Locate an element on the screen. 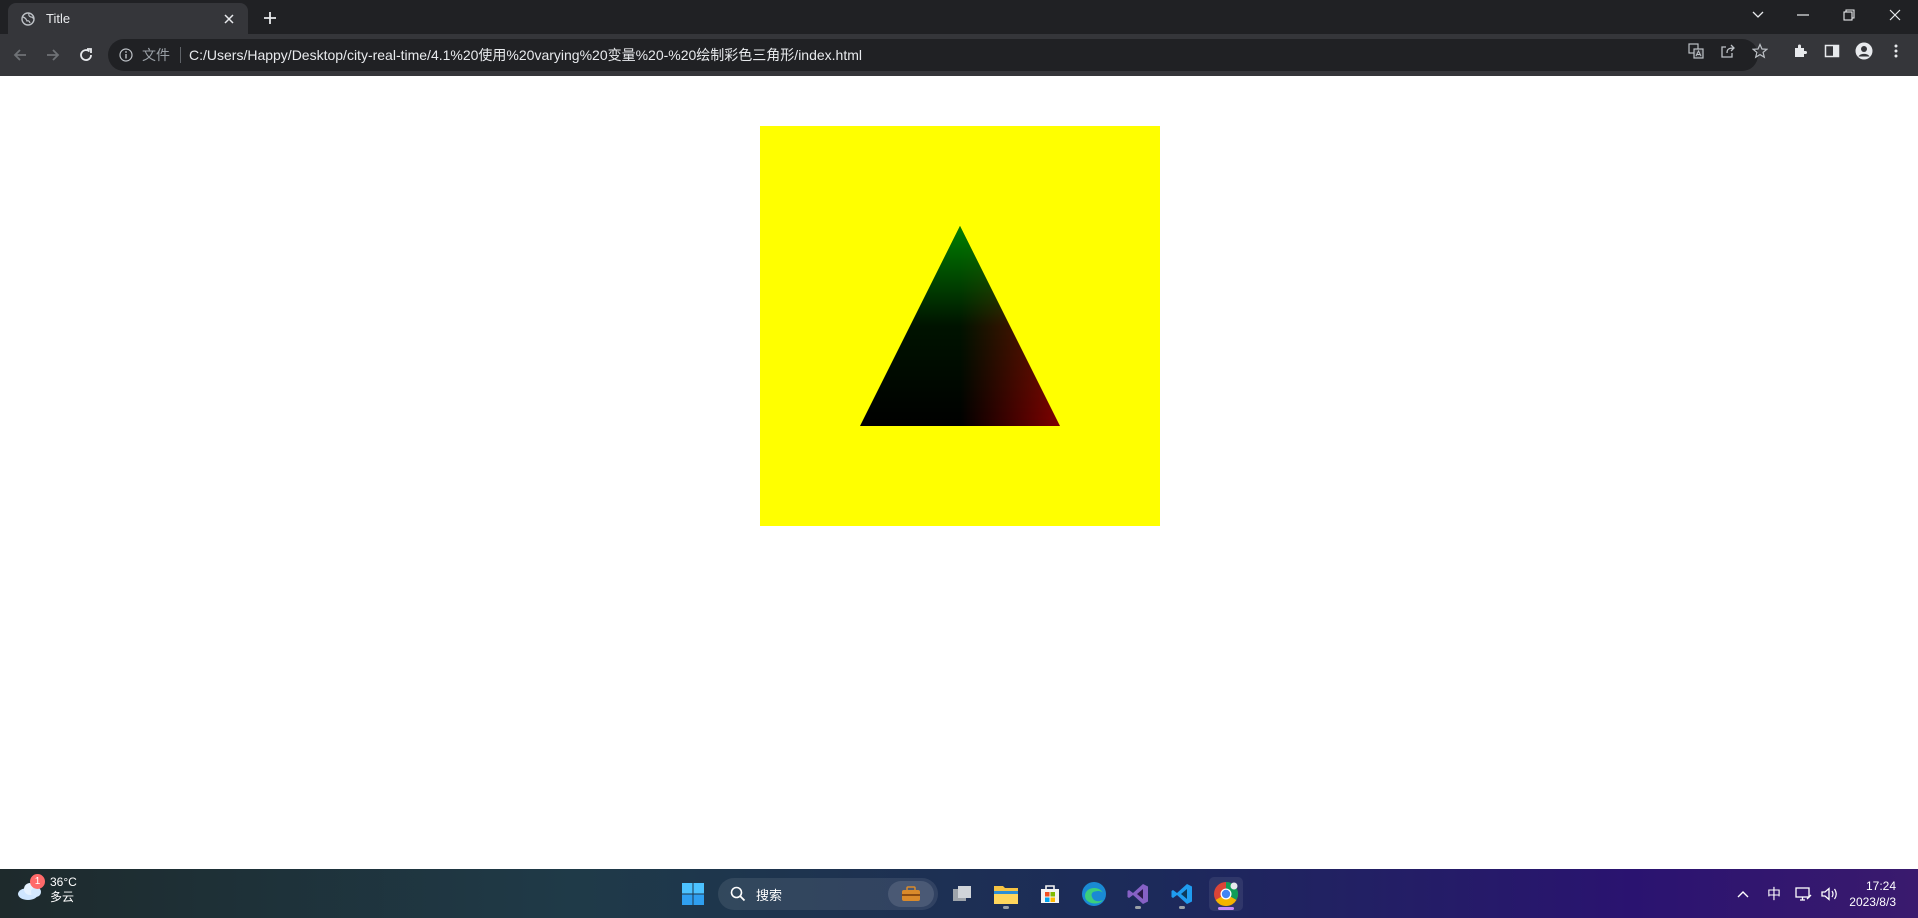 The height and width of the screenshot is (918, 1918). chrome-icon is located at coordinates (1226, 893).